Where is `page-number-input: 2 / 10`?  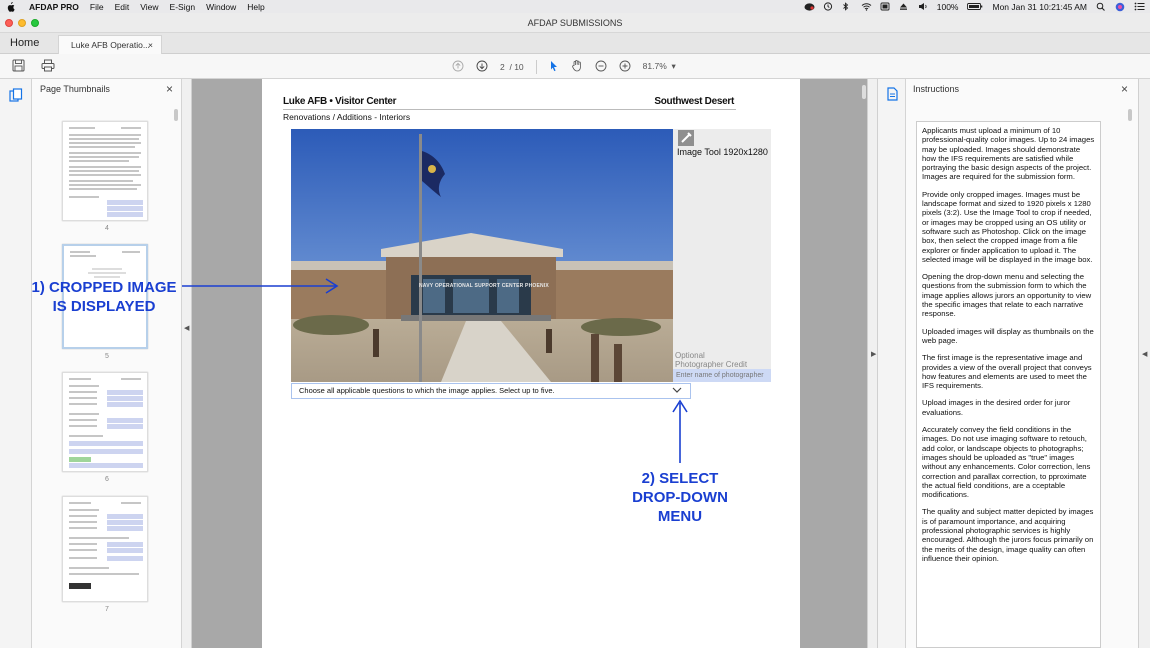 page-number-input: 2 / 10 is located at coordinates (512, 67).